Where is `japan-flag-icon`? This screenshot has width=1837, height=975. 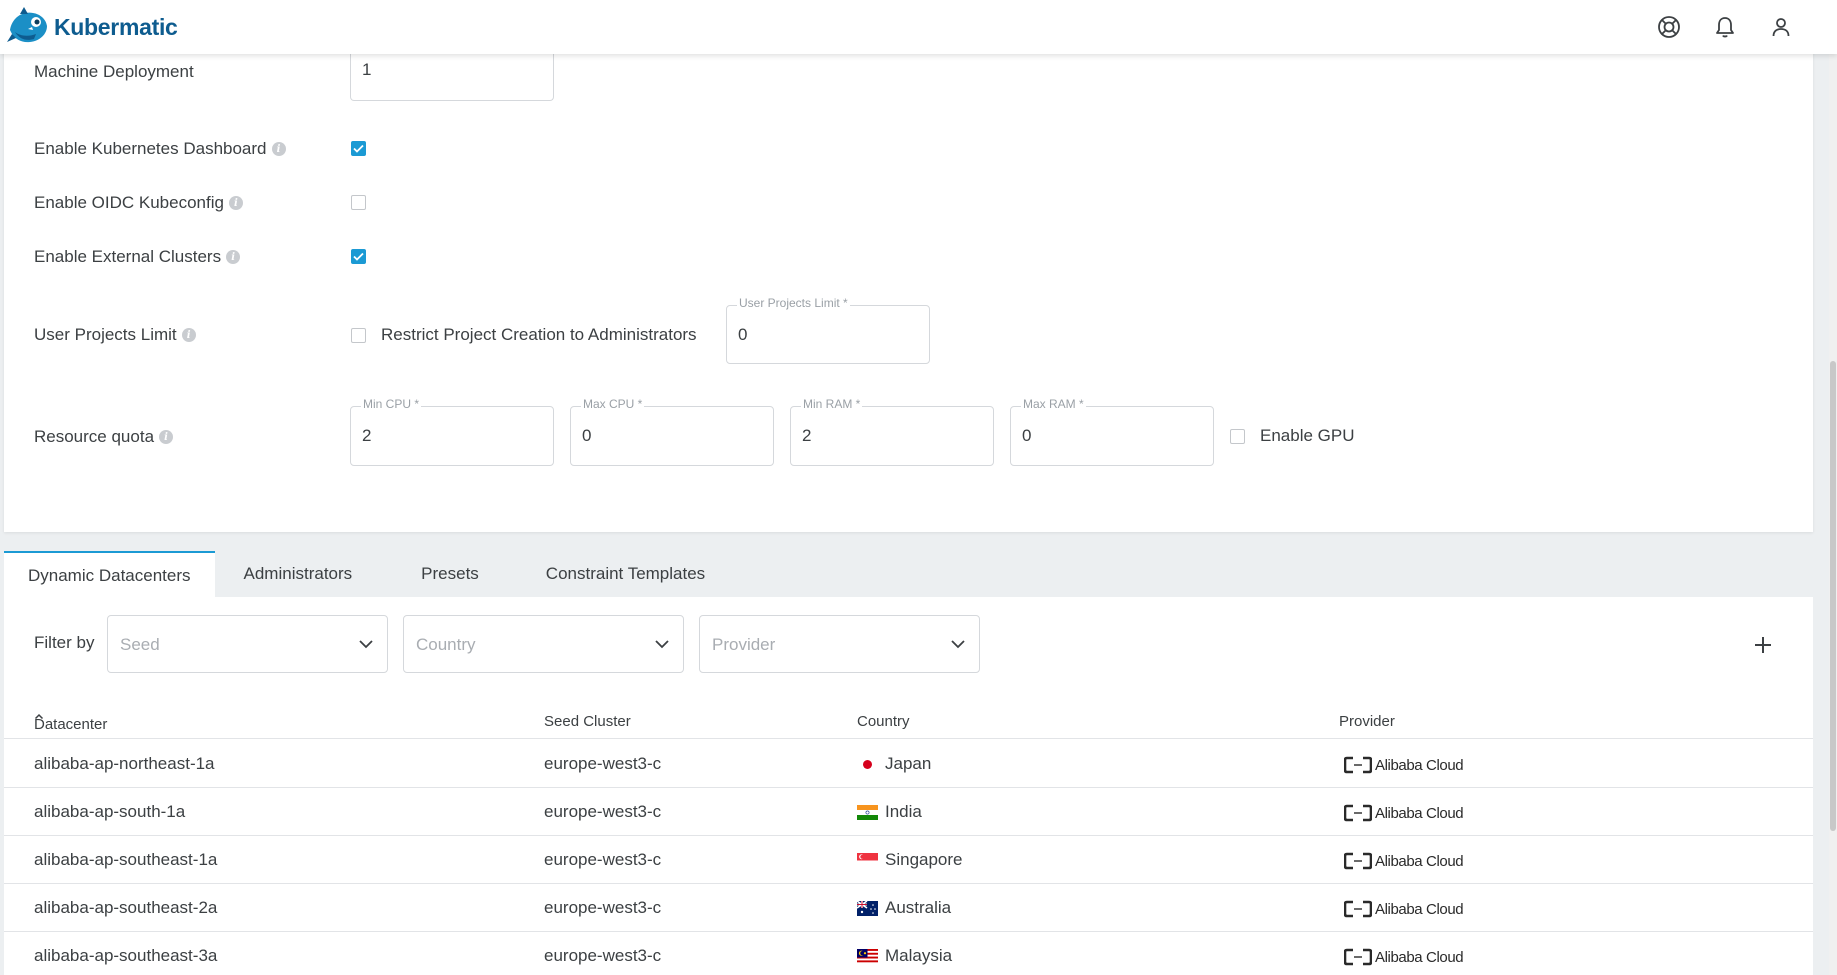 japan-flag-icon is located at coordinates (867, 764).